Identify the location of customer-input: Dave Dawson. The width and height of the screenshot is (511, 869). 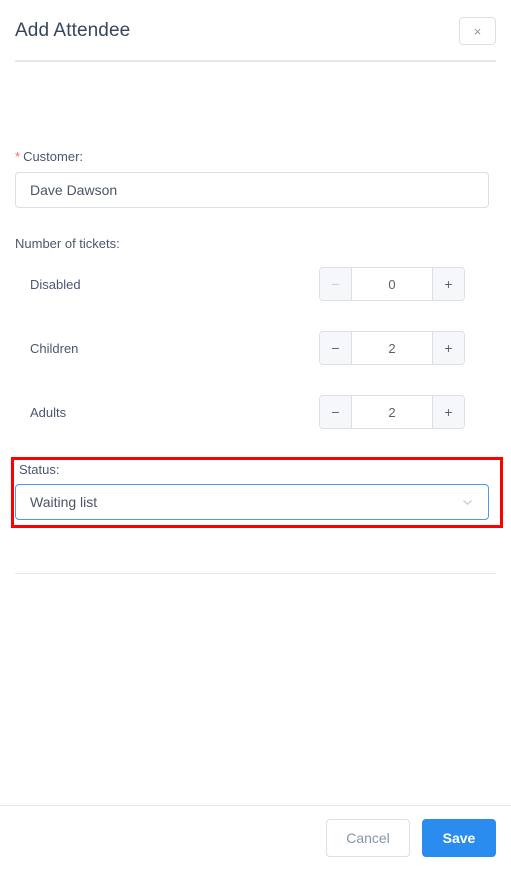
(252, 190).